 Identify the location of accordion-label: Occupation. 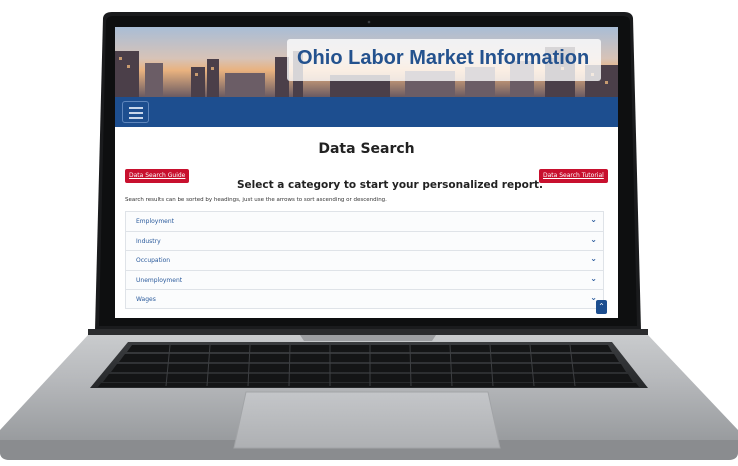
(153, 260).